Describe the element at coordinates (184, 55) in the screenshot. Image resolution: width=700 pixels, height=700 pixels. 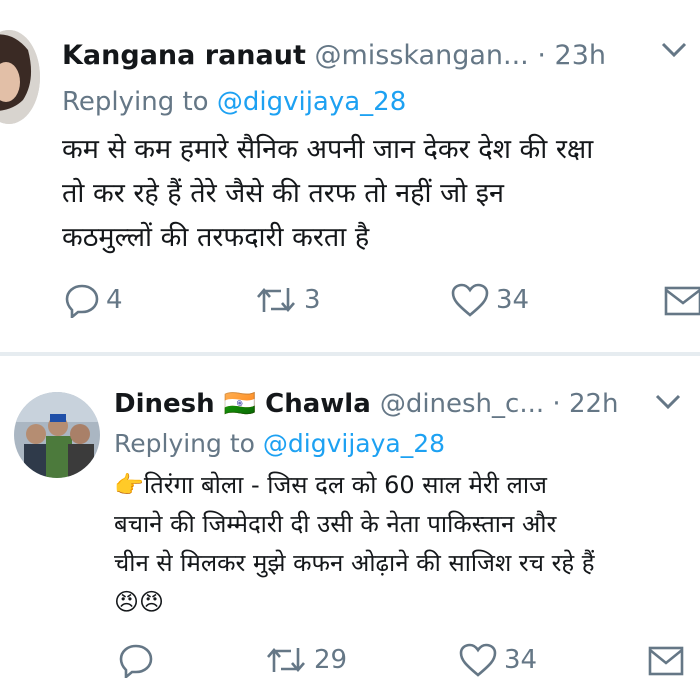
I see `display-name: Kangana ranaut` at that location.